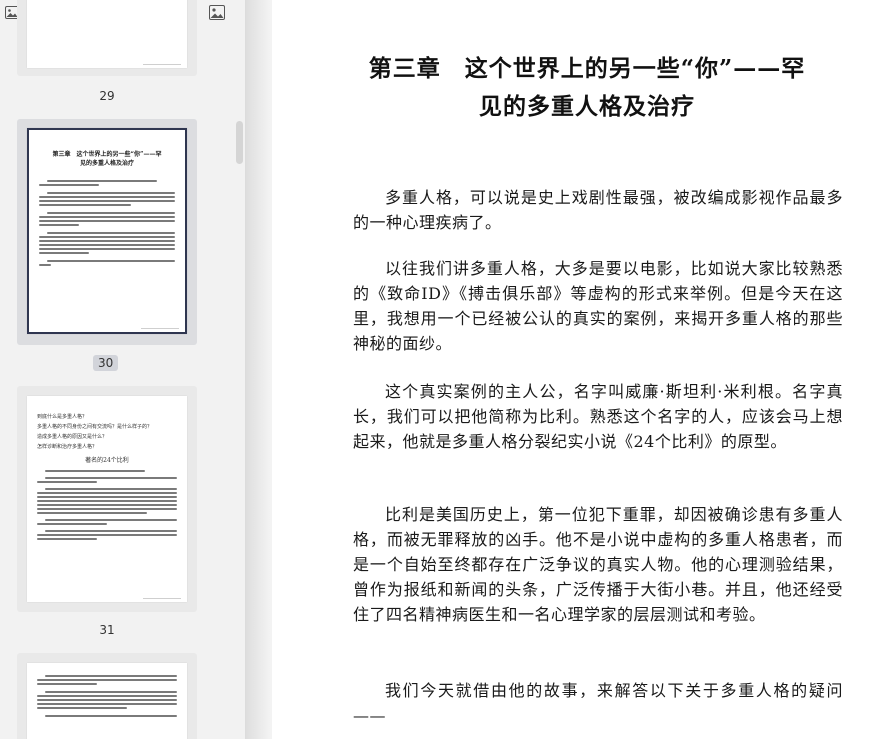 The height and width of the screenshot is (739, 882). I want to click on page-number-label: 31, so click(107, 630).